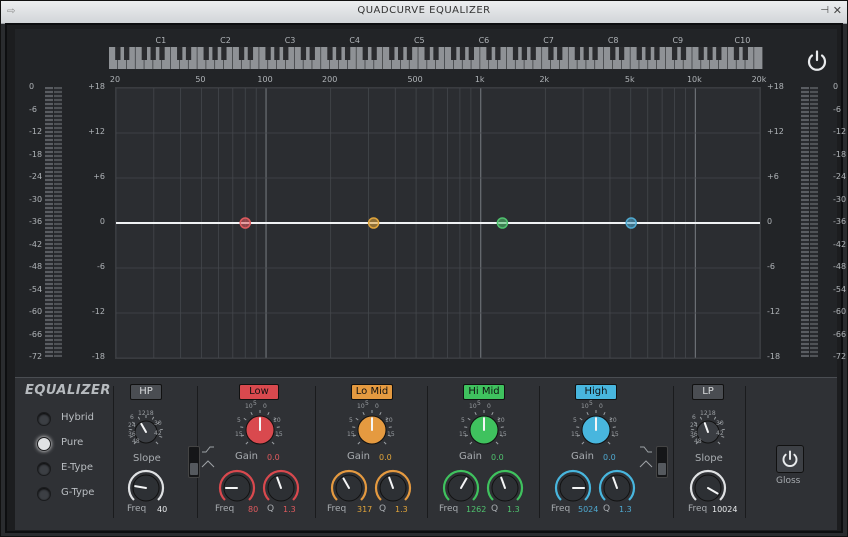 The image size is (848, 537). What do you see at coordinates (237, 488) in the screenshot?
I see `low-freq-knob` at bounding box center [237, 488].